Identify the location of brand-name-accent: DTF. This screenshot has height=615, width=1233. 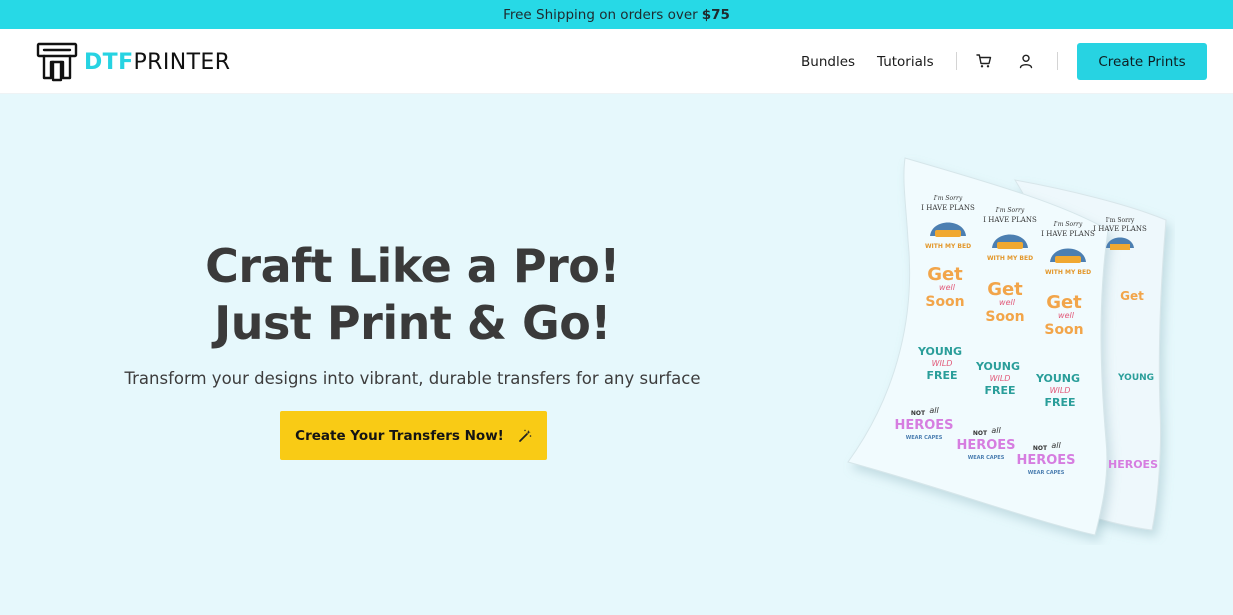
(109, 62).